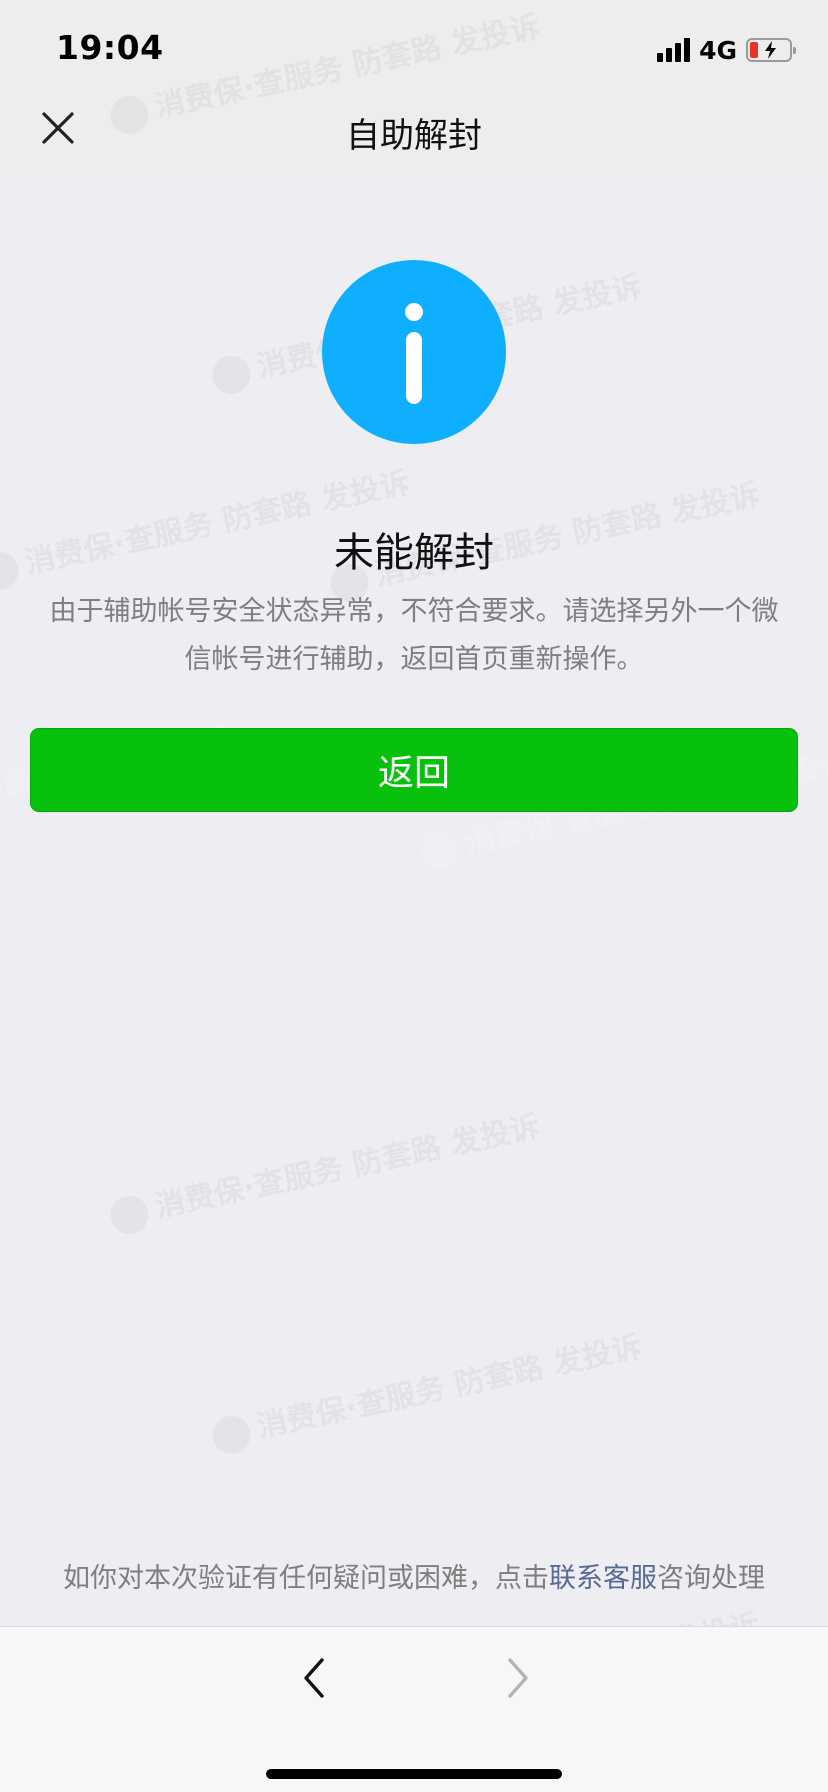 The width and height of the screenshot is (828, 1792). I want to click on help-text: 如你对本次验证有任何疑问或困难，点击联系客服咨询处理, so click(414, 1575).